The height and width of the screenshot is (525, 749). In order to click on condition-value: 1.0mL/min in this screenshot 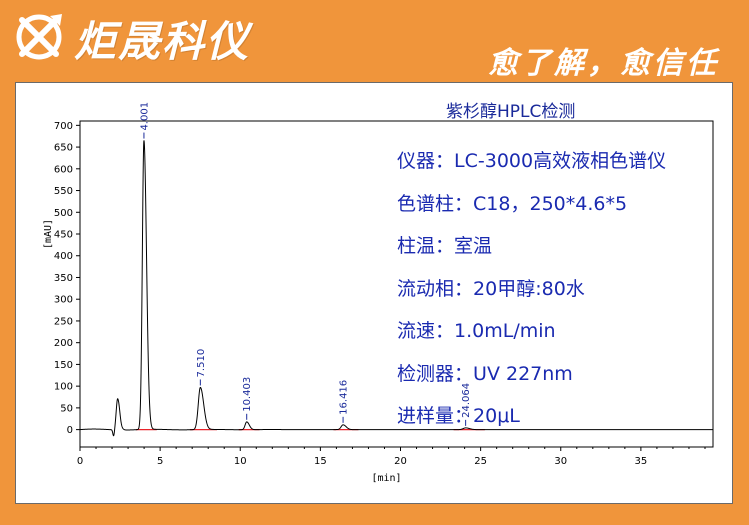, I will do `click(505, 331)`.